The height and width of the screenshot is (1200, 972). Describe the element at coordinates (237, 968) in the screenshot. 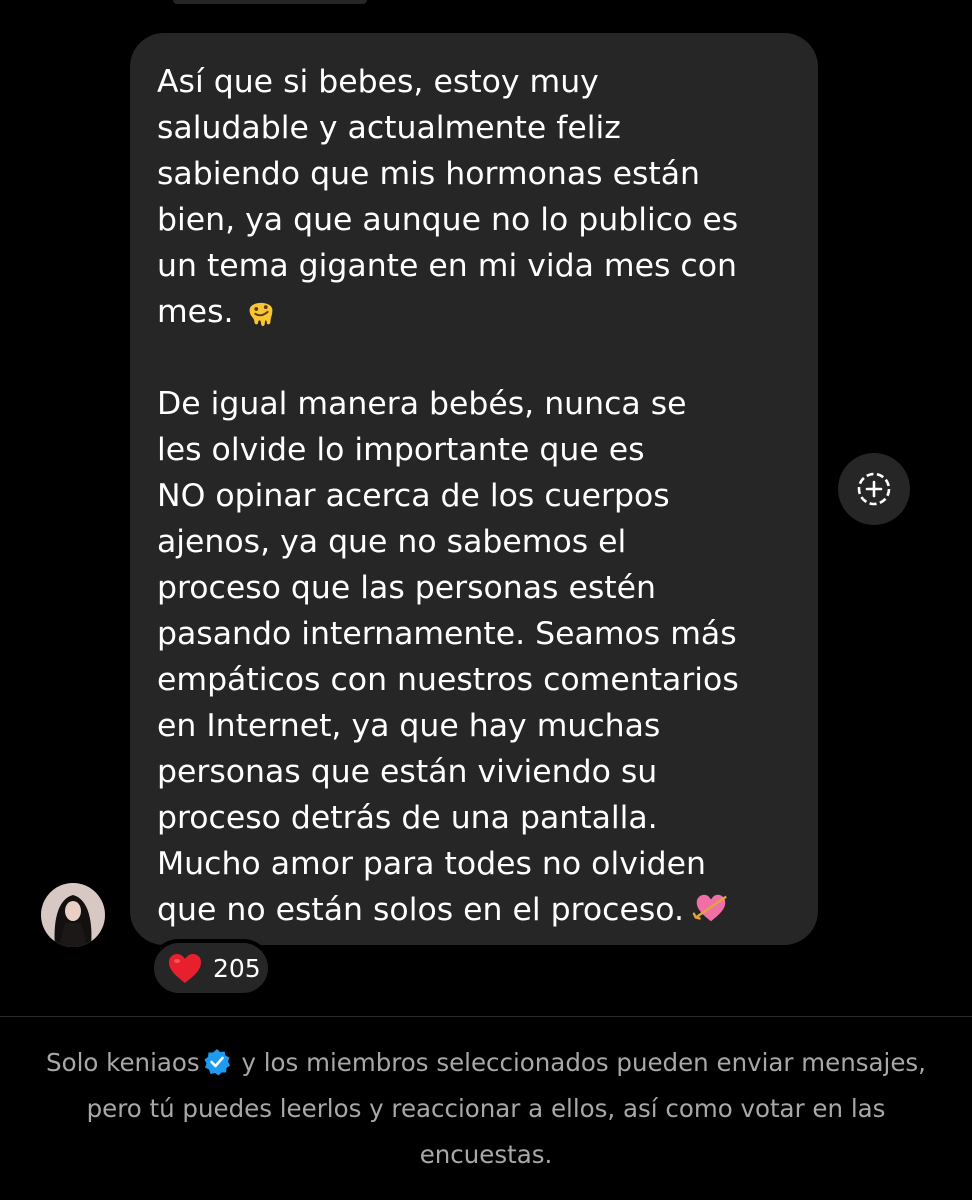

I see `reaction-count: 205` at that location.